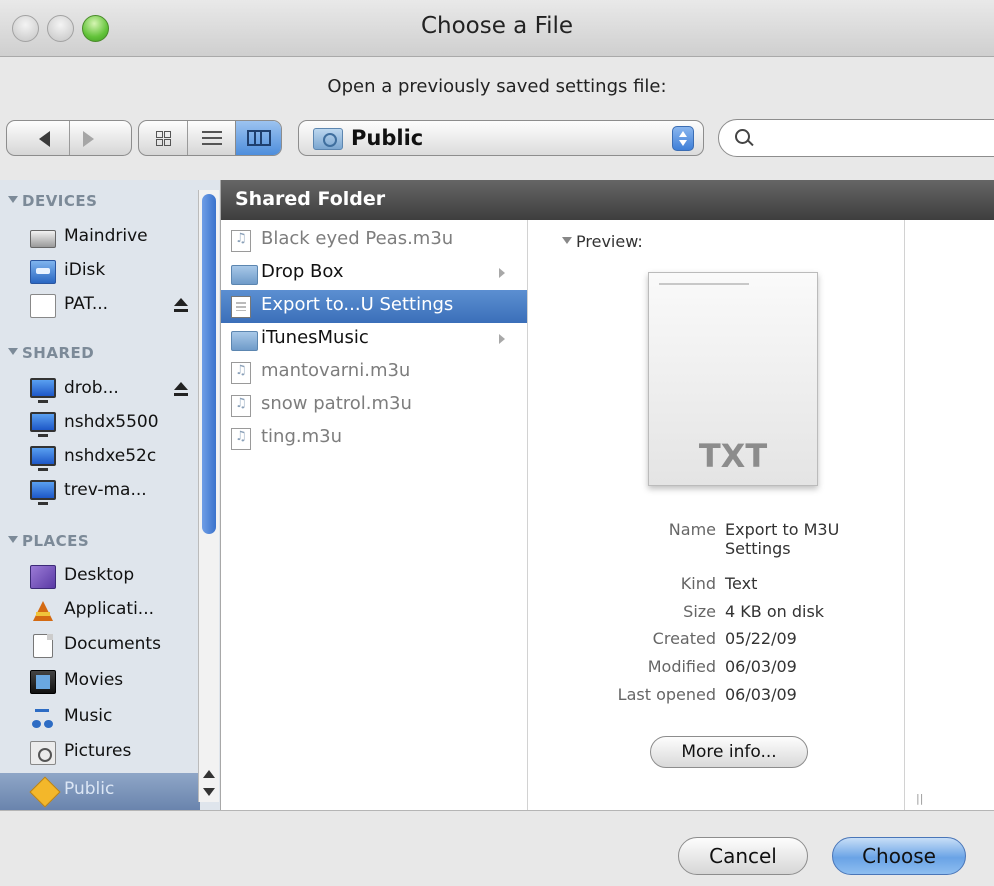  Describe the element at coordinates (116, 646) in the screenshot. I see `sidebar-item-documents: Documents` at that location.